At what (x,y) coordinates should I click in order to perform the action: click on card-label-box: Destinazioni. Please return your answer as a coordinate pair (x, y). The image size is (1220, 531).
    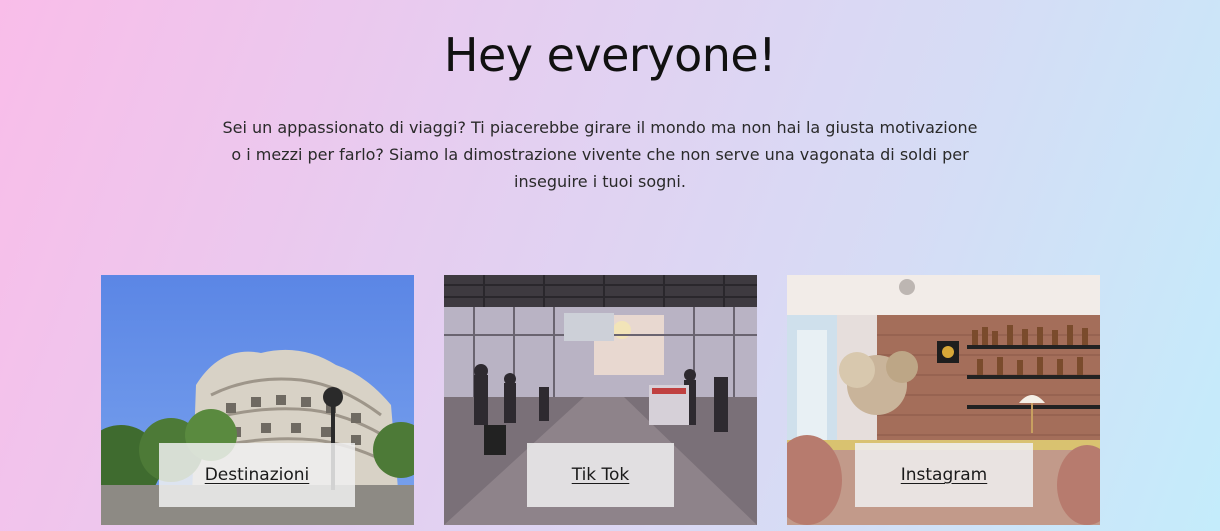
    Looking at the image, I should click on (257, 475).